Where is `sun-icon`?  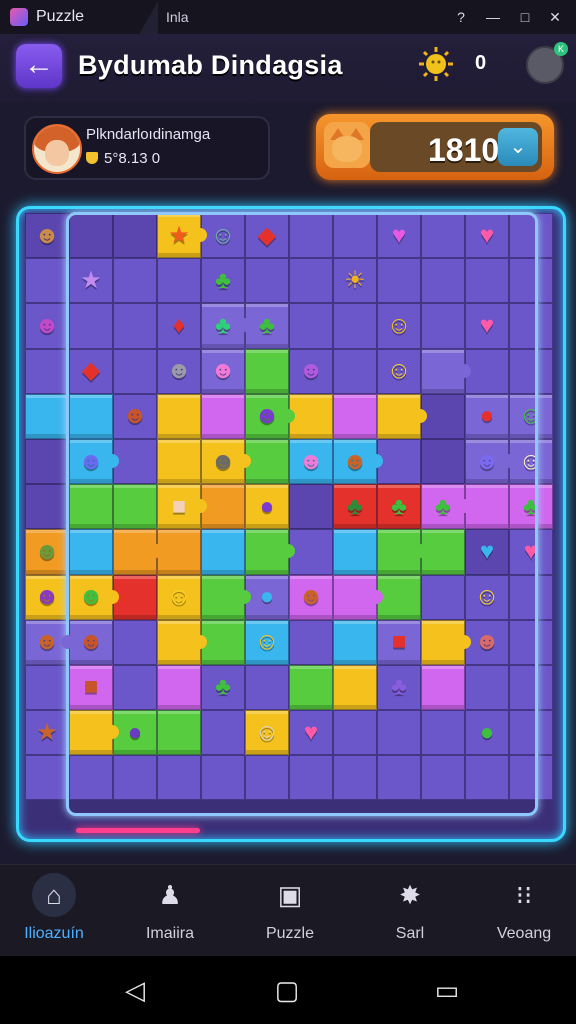
sun-icon is located at coordinates (436, 64).